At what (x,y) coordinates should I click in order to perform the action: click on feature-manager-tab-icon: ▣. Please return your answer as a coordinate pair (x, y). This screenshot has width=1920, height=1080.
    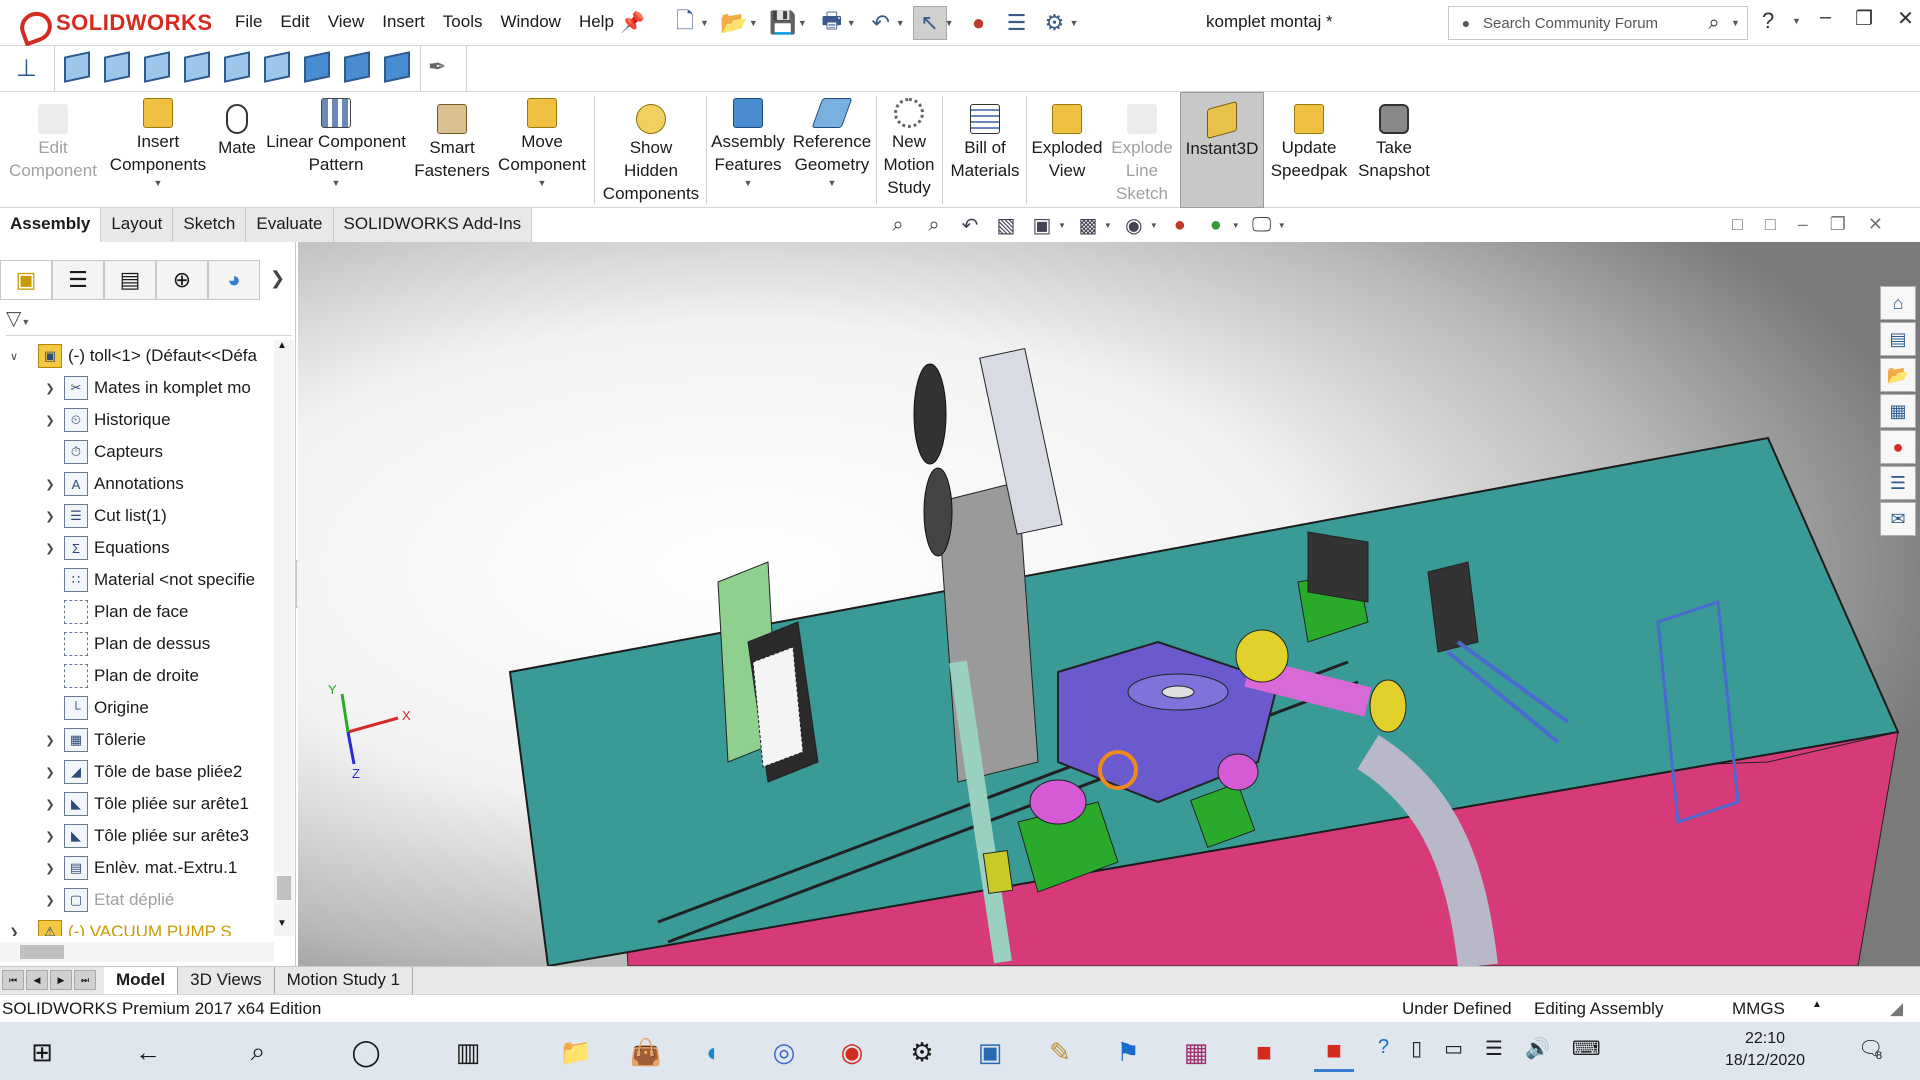
    Looking at the image, I should click on (26, 280).